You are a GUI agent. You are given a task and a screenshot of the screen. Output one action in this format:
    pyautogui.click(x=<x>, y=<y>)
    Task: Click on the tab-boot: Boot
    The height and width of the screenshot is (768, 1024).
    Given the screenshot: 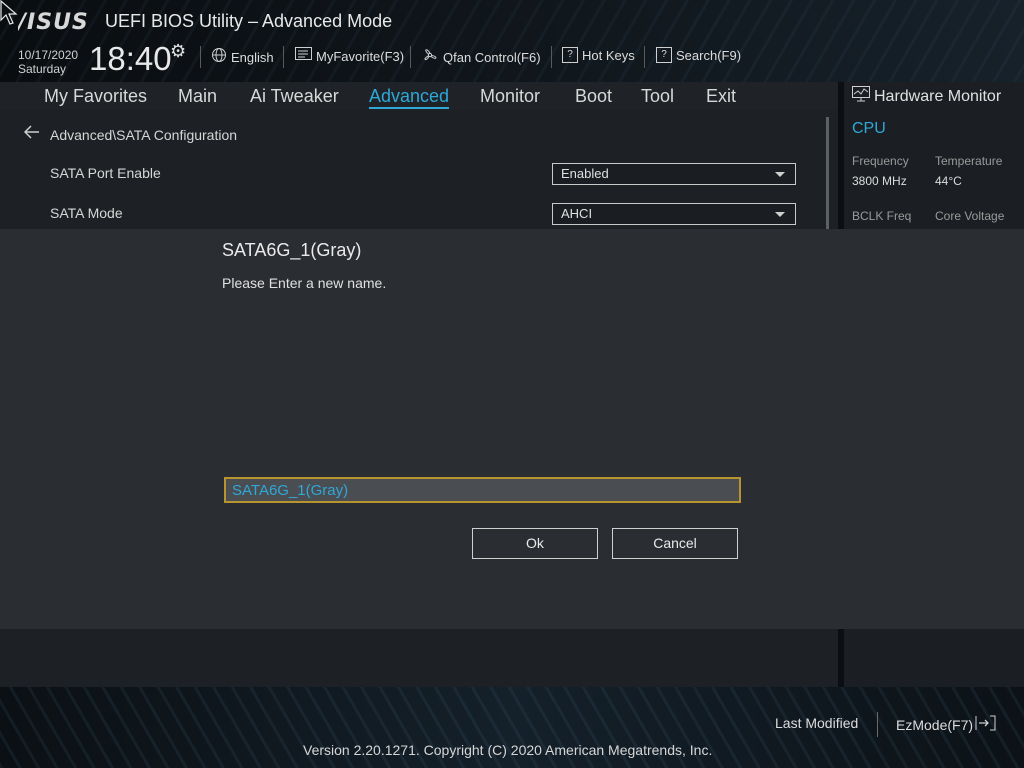 What is the action you would take?
    pyautogui.click(x=593, y=96)
    